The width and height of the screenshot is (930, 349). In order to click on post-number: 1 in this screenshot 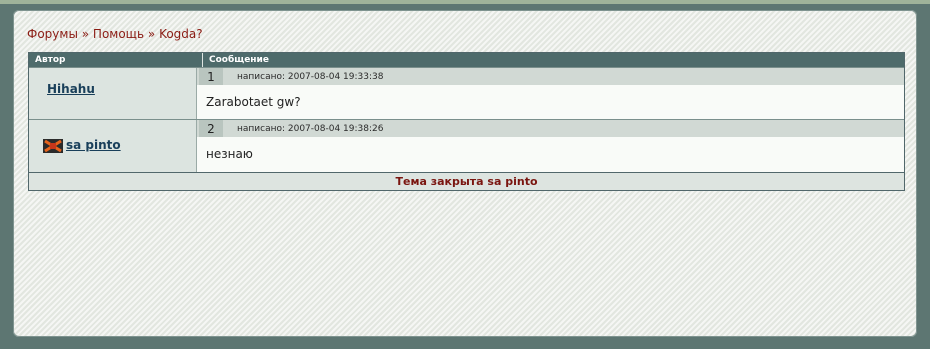, I will do `click(211, 76)`.